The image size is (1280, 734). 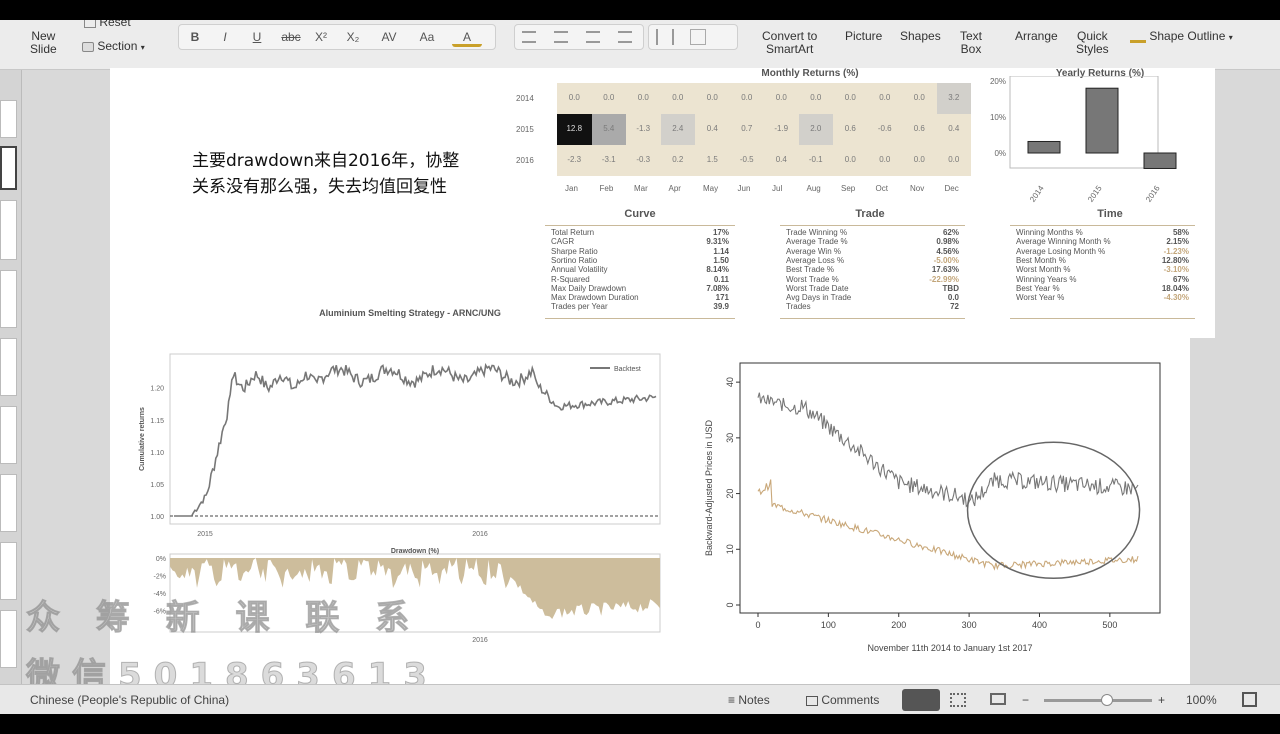 What do you see at coordinates (744, 188) in the screenshot?
I see `heatmap-month-label: Jun` at bounding box center [744, 188].